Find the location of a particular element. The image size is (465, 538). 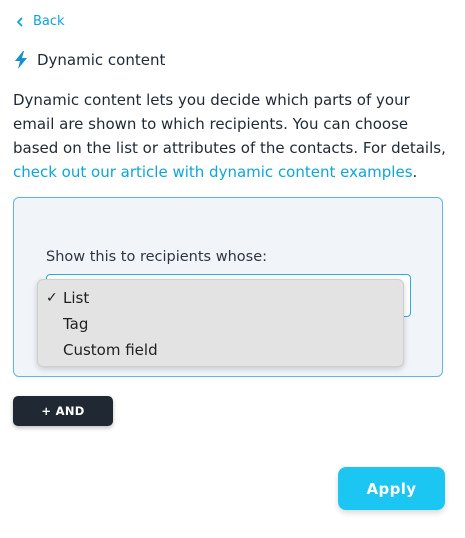

back-label: Back is located at coordinates (49, 21).